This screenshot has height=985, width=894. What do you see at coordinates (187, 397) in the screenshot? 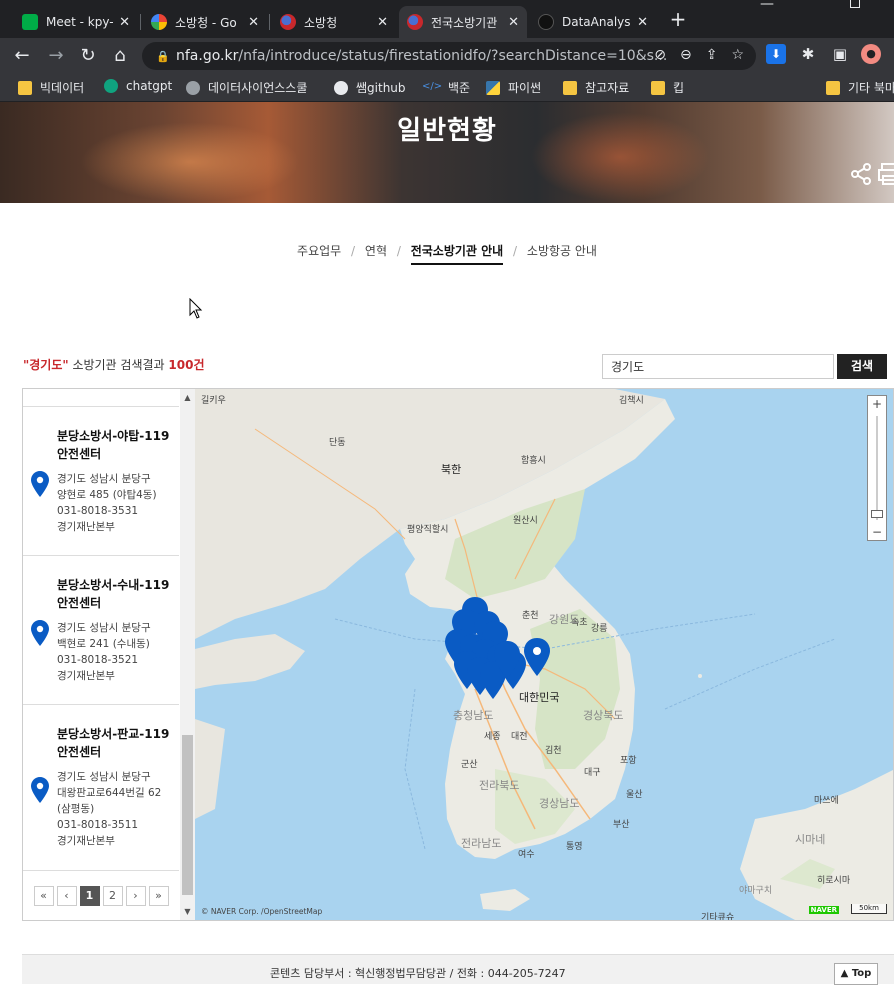
I see `scroll-up-icon: ▲` at bounding box center [187, 397].